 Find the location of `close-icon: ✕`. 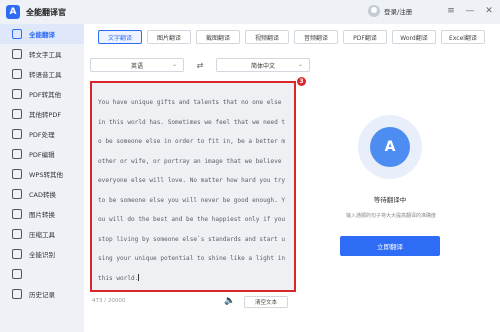

close-icon: ✕ is located at coordinates (489, 11).